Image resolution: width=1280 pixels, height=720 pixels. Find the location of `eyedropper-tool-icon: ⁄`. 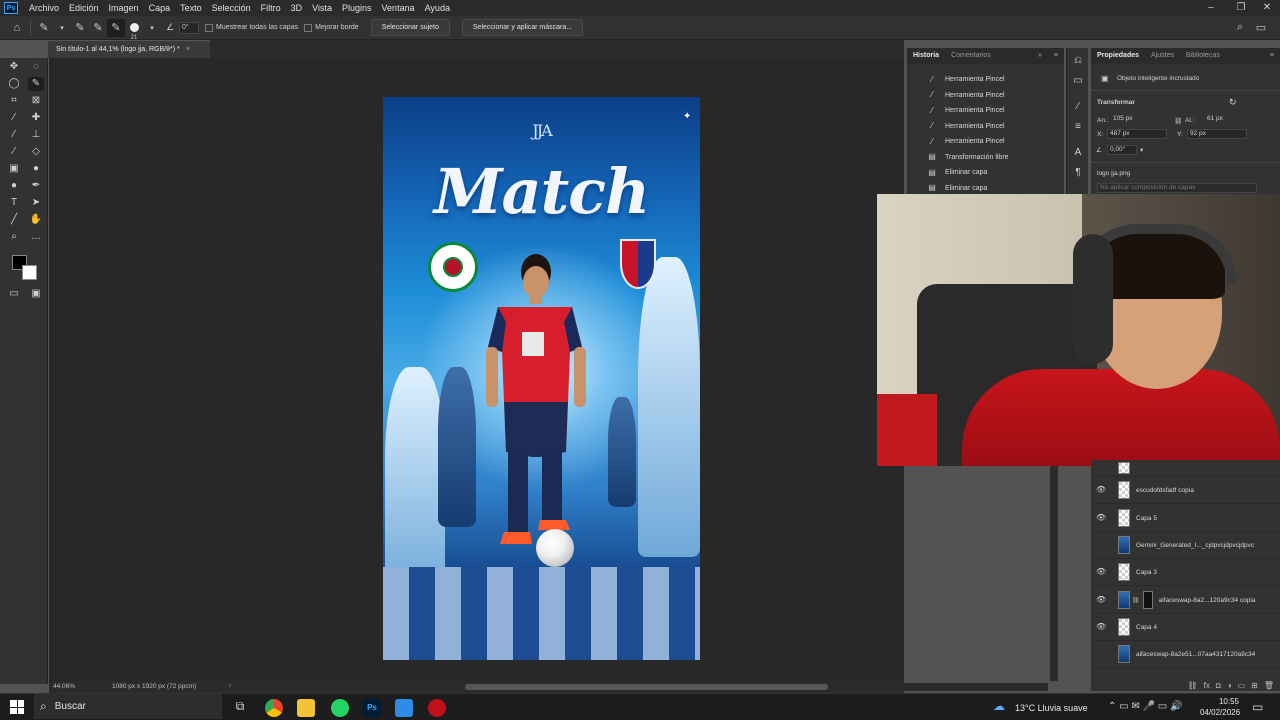

eyedropper-tool-icon: ⁄ is located at coordinates (14, 118).